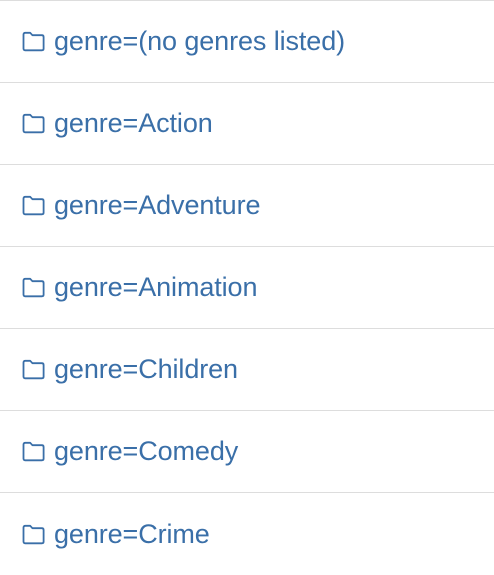 The image size is (494, 575). What do you see at coordinates (247, 534) in the screenshot?
I see `folder-row: genre=Crime` at bounding box center [247, 534].